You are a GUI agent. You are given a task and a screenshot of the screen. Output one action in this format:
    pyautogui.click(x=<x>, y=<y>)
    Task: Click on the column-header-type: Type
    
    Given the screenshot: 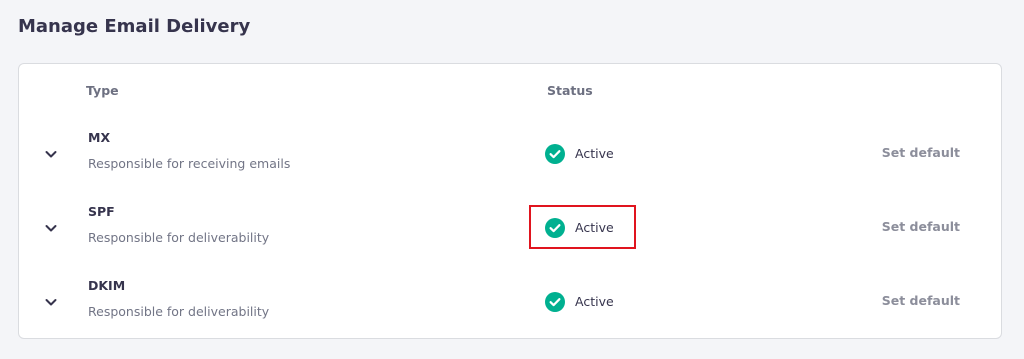 What is the action you would take?
    pyautogui.click(x=102, y=90)
    